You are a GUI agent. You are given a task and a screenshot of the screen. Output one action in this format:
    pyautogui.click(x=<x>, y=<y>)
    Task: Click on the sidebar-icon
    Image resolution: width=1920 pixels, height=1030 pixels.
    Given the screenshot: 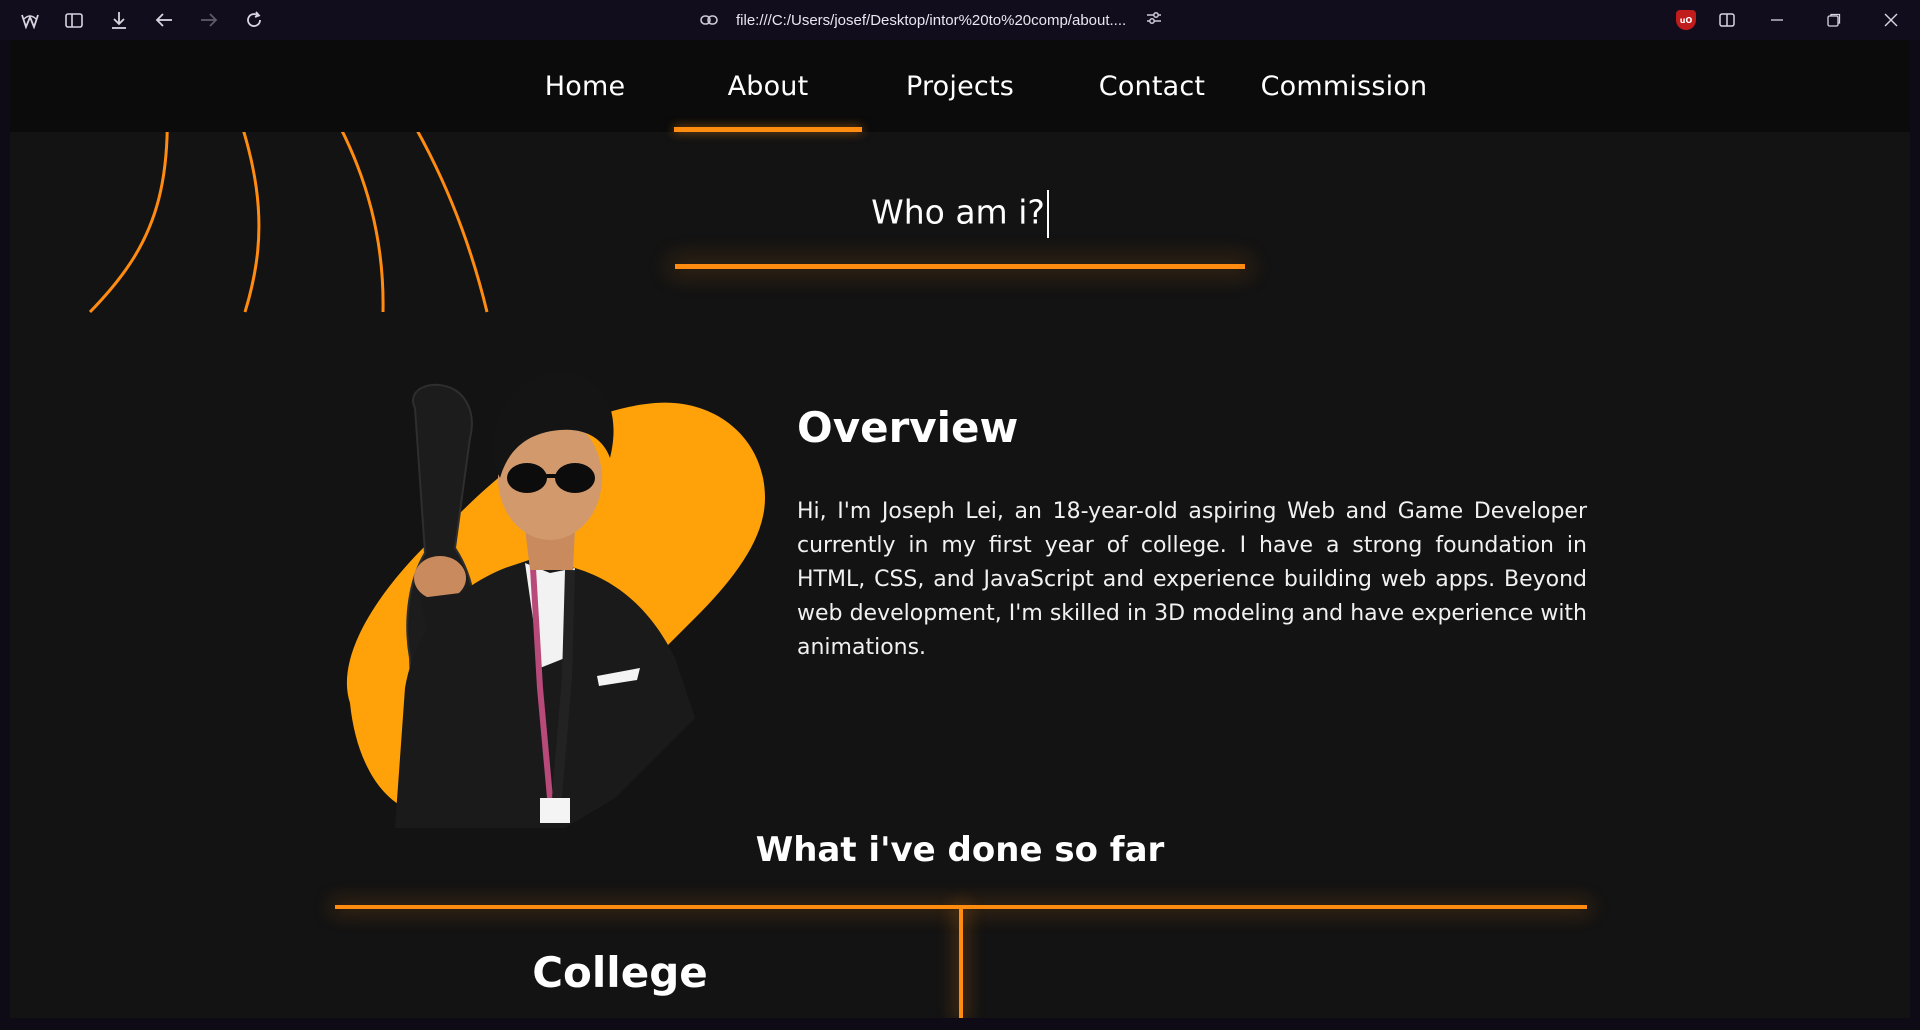 What is the action you would take?
    pyautogui.click(x=74, y=20)
    